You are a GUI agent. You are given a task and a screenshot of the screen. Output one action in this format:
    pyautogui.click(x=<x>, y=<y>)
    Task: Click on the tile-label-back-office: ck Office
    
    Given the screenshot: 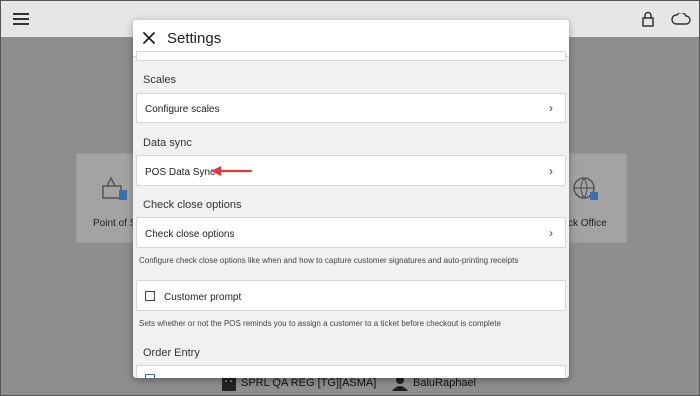 What is the action you would take?
    pyautogui.click(x=587, y=223)
    